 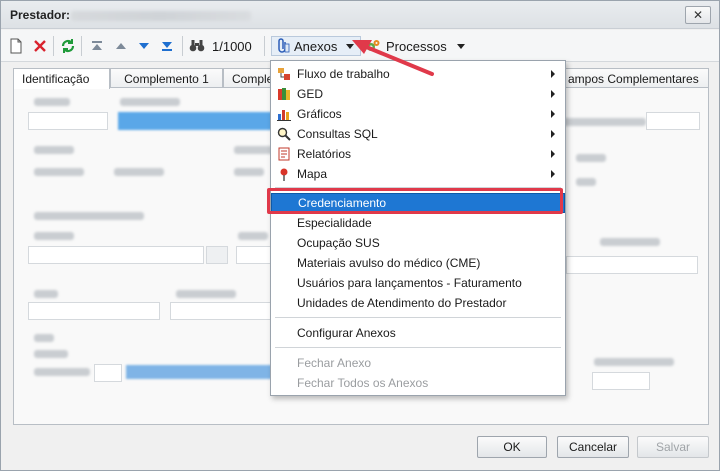 I want to click on menu-item-label: Configurar Anexos, so click(x=346, y=333).